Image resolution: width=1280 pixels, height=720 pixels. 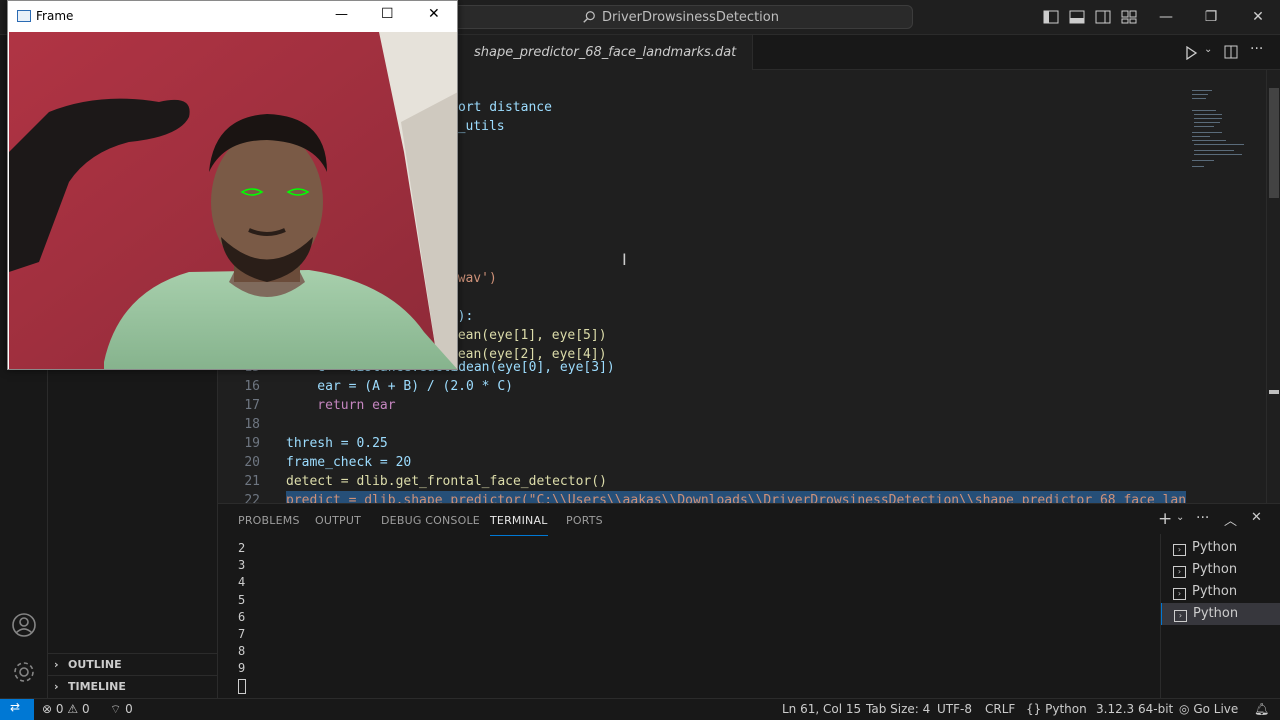 What do you see at coordinates (1256, 517) in the screenshot?
I see `close-panel-icon: ✕` at bounding box center [1256, 517].